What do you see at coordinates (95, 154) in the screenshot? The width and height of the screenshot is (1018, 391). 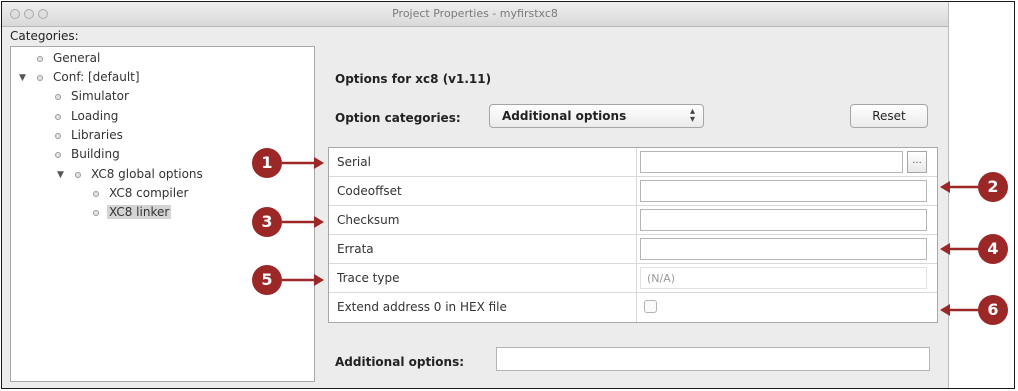 I see `tree-item-building: Building` at bounding box center [95, 154].